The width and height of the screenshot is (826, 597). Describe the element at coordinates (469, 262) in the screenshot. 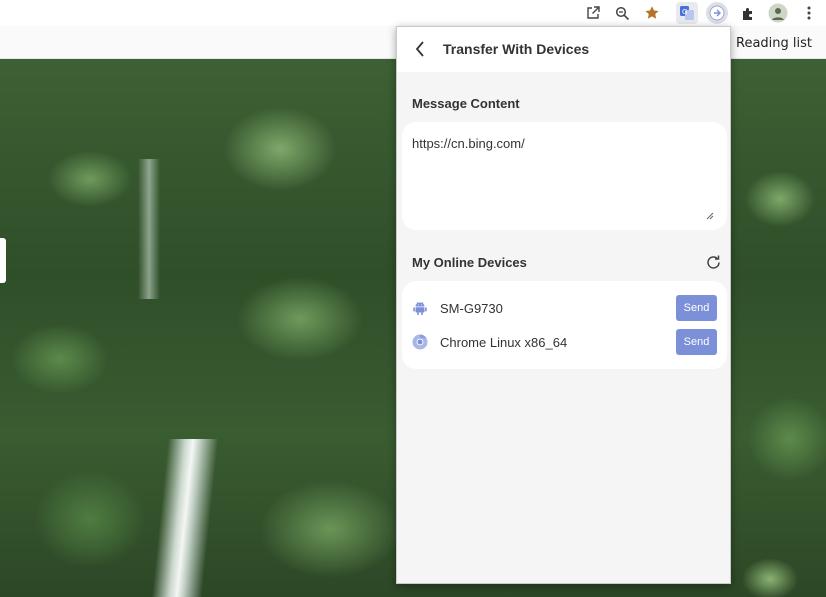

I see `devices-section-title: My Online Devices` at that location.